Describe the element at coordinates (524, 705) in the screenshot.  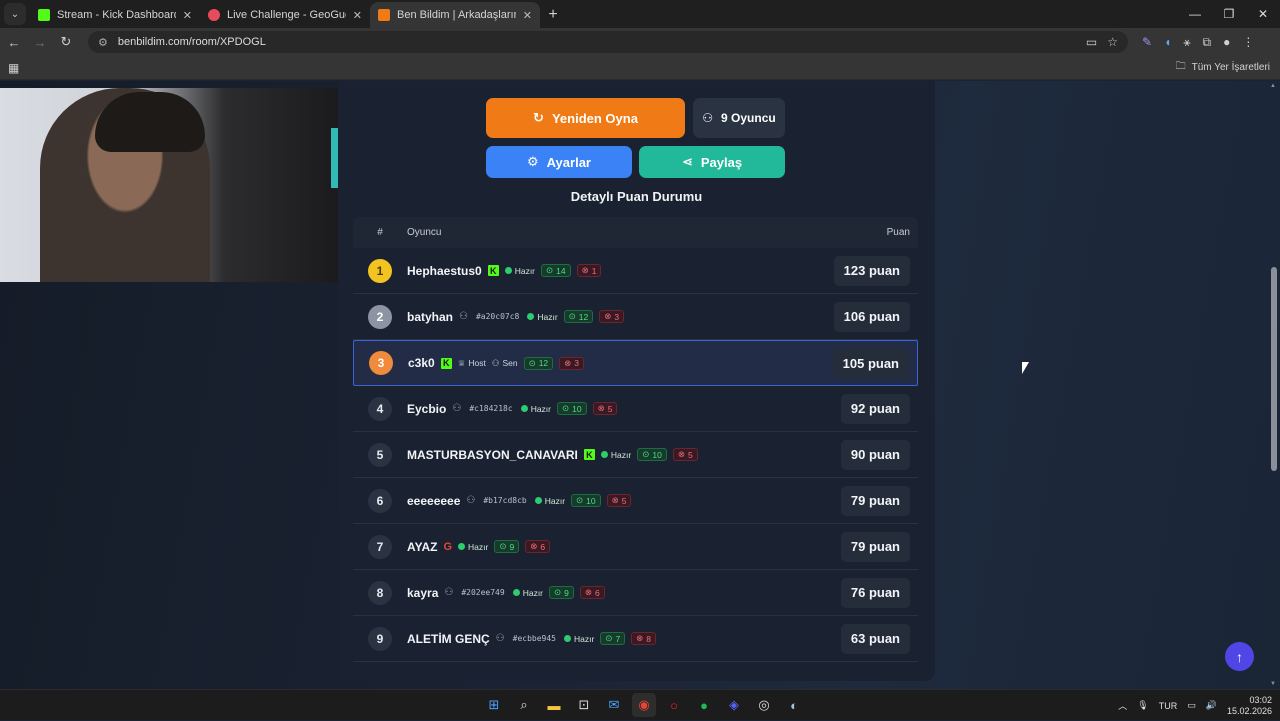
I see `search-icon: ⌕` at that location.